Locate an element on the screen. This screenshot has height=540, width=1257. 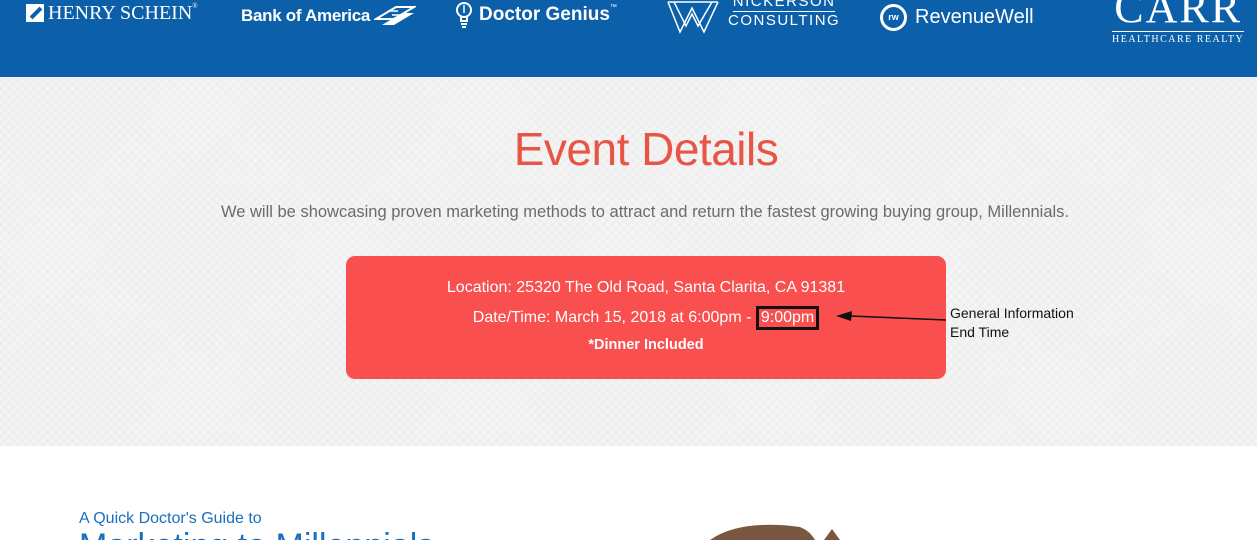
annotation-arrow-icon is located at coordinates (891, 316).